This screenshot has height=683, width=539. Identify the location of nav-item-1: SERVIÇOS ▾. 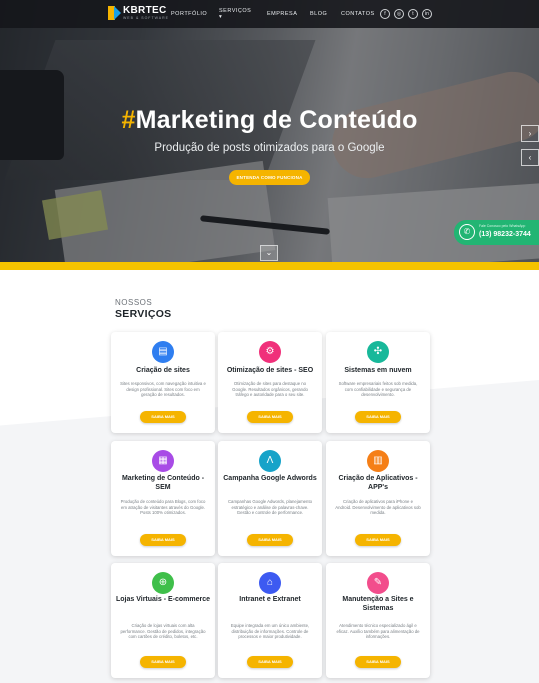
(235, 14).